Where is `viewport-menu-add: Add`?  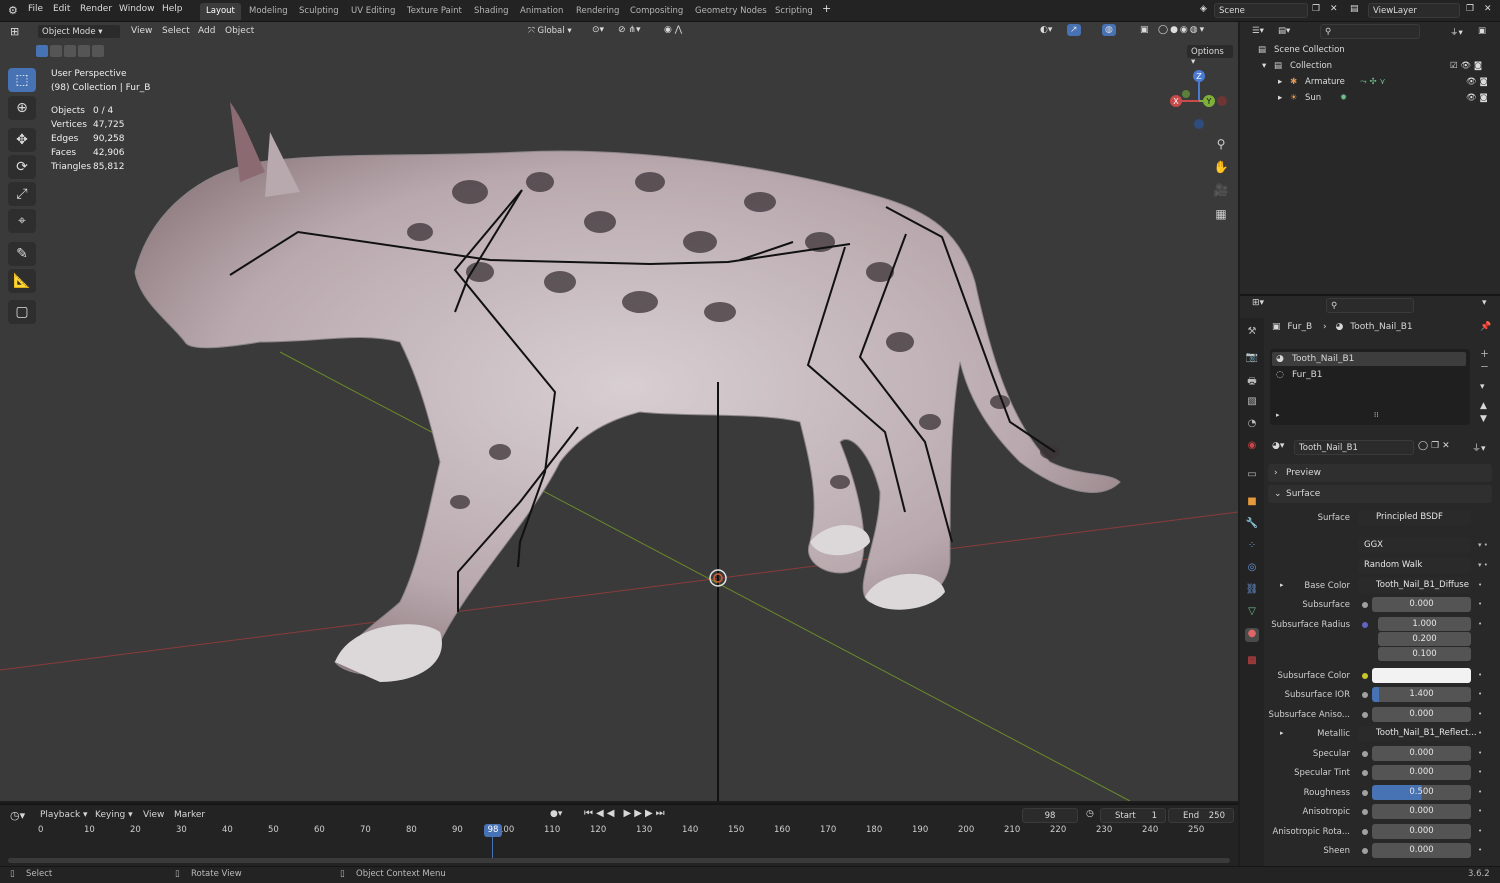
viewport-menu-add: Add is located at coordinates (206, 31).